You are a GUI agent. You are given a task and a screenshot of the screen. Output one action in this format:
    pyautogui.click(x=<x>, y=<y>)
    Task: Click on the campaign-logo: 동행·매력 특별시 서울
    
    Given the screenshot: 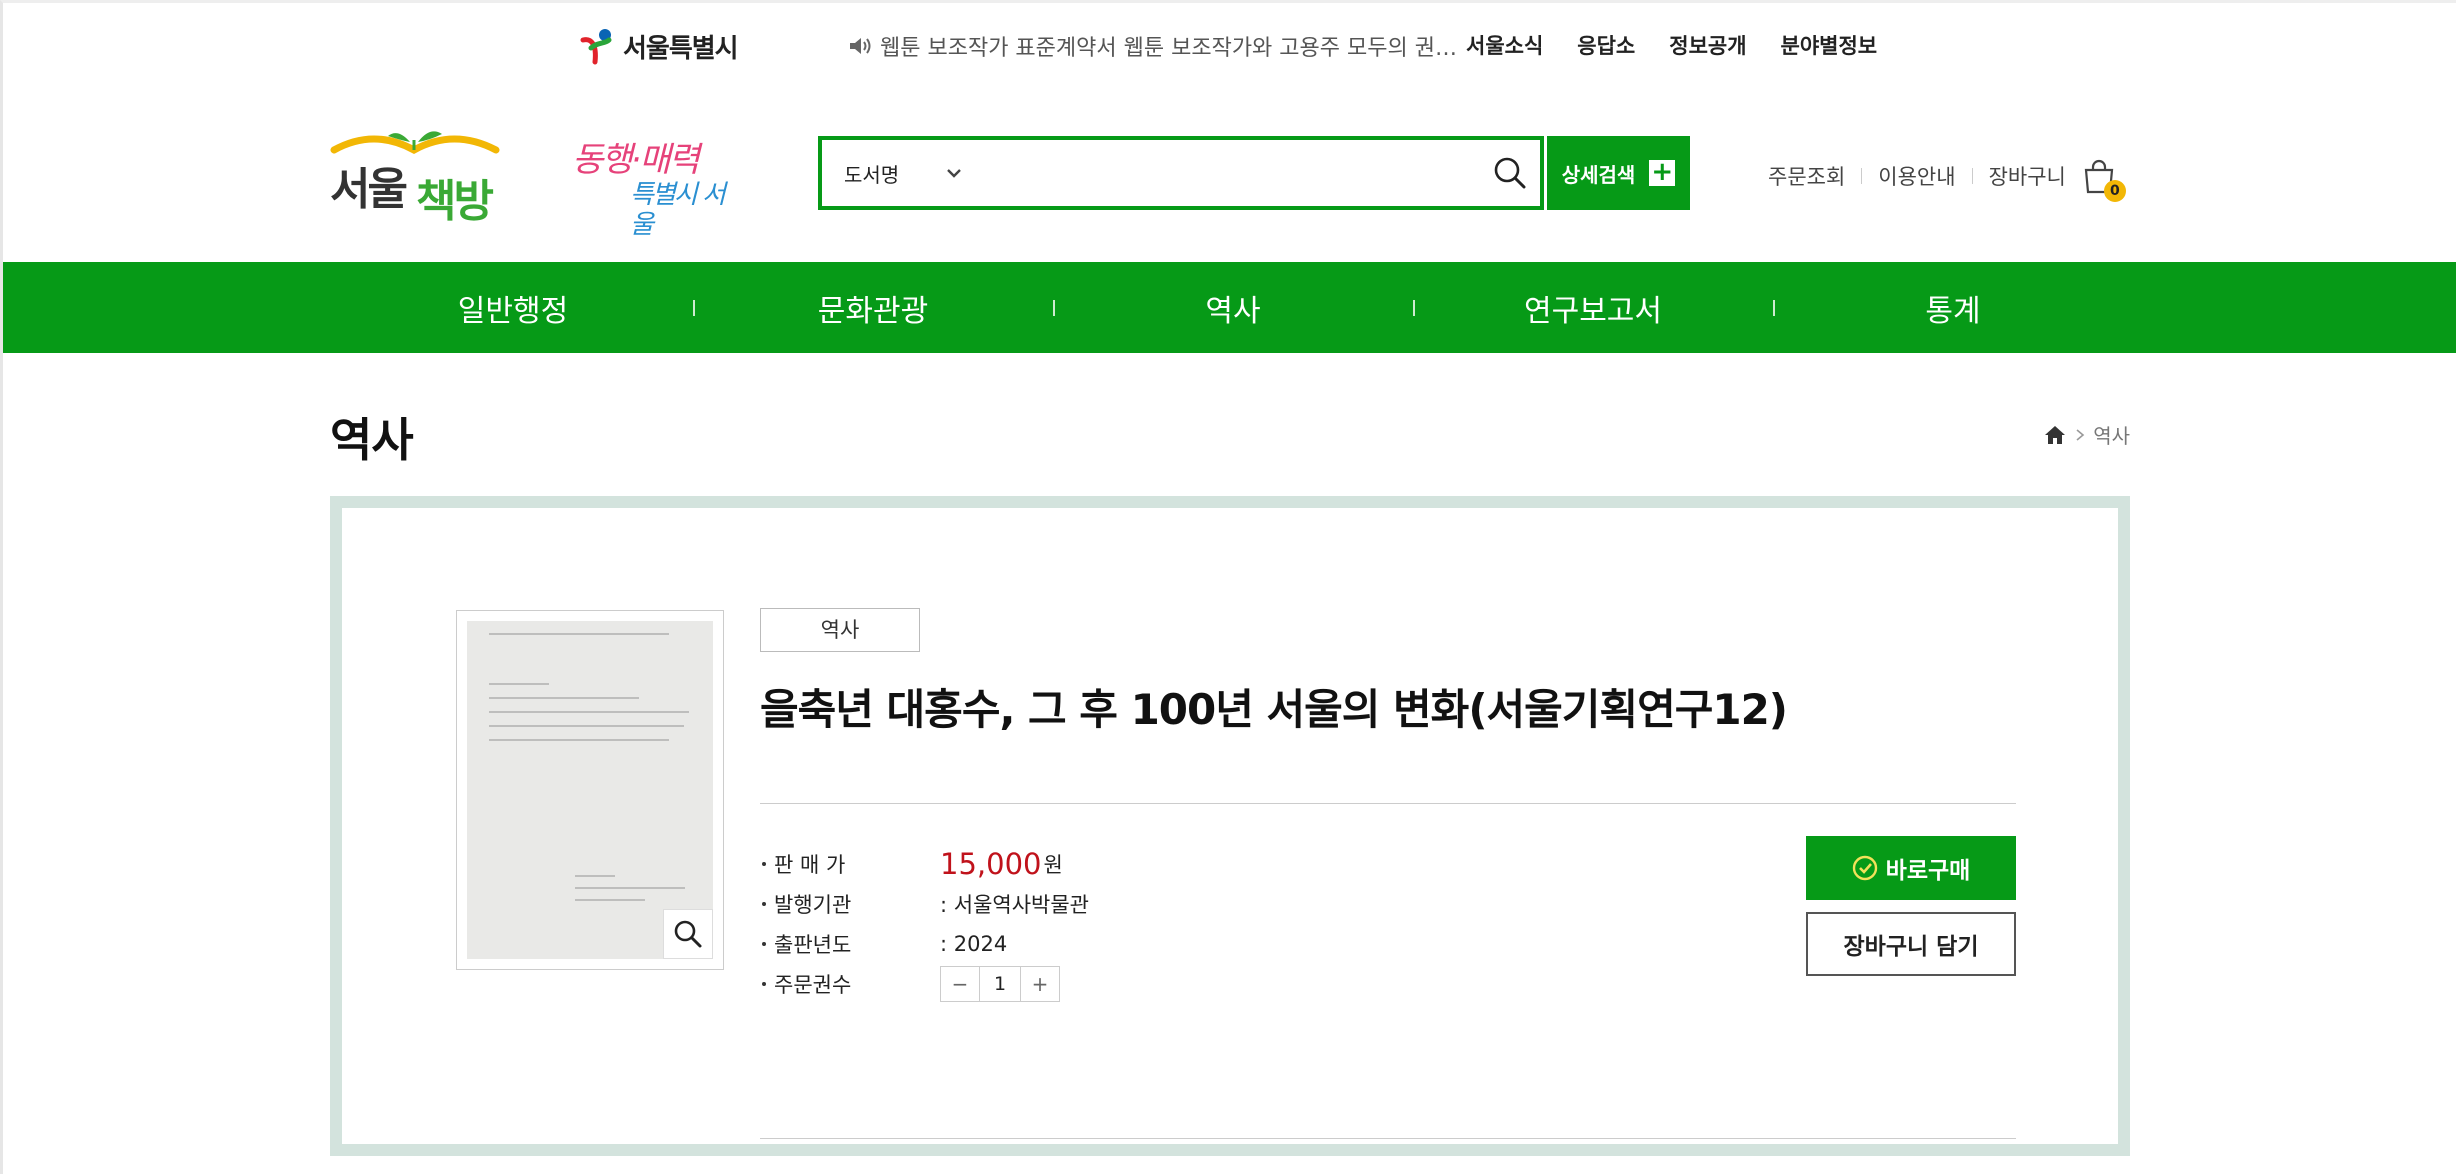 What is the action you would take?
    pyautogui.click(x=657, y=190)
    